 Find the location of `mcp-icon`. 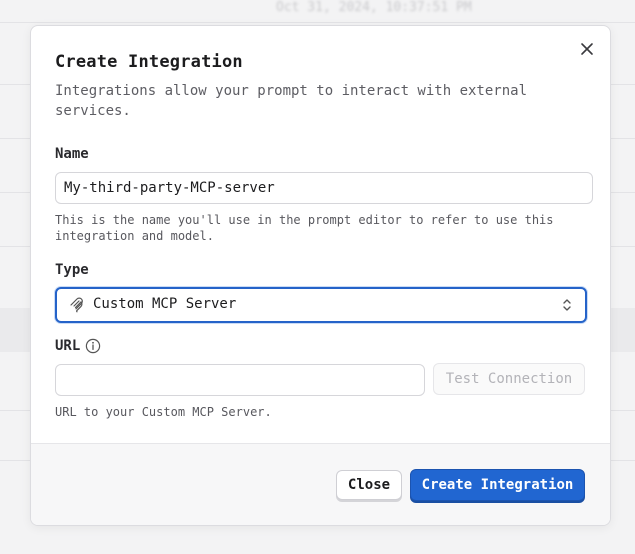

mcp-icon is located at coordinates (76, 305).